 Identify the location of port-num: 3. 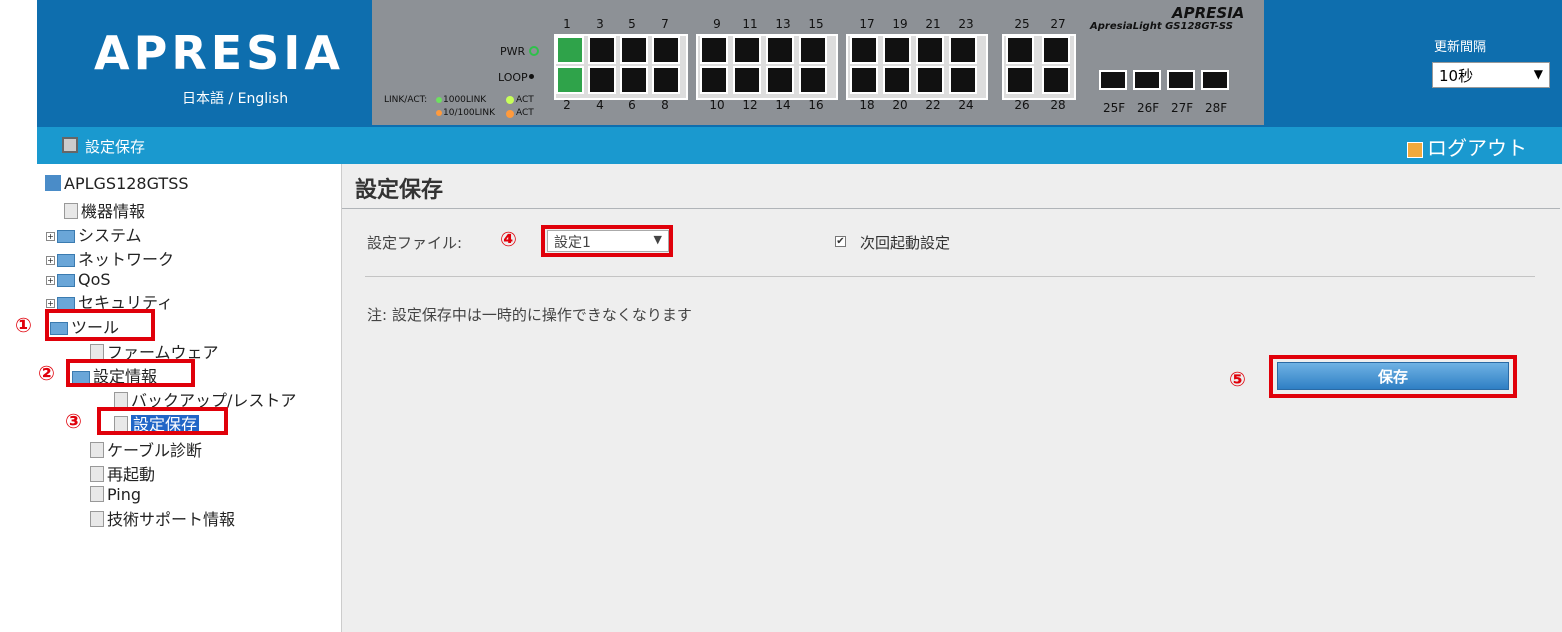
(600, 24).